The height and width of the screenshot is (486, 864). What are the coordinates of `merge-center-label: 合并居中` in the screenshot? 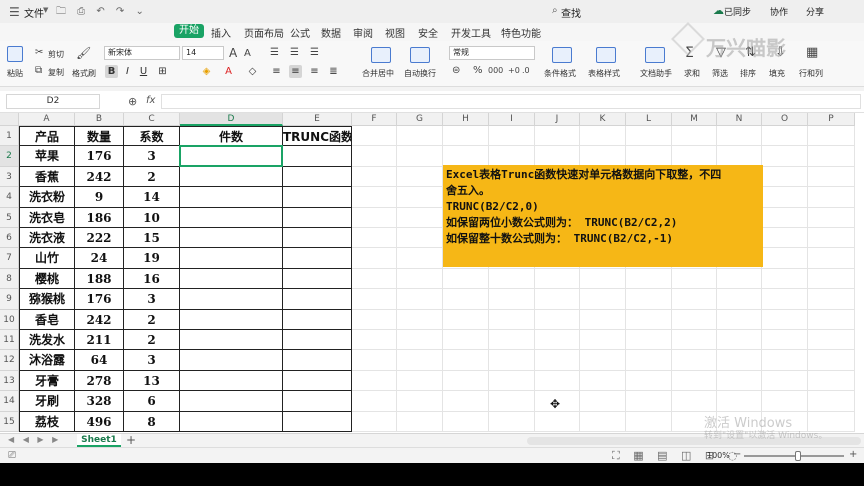 It's located at (378, 73).